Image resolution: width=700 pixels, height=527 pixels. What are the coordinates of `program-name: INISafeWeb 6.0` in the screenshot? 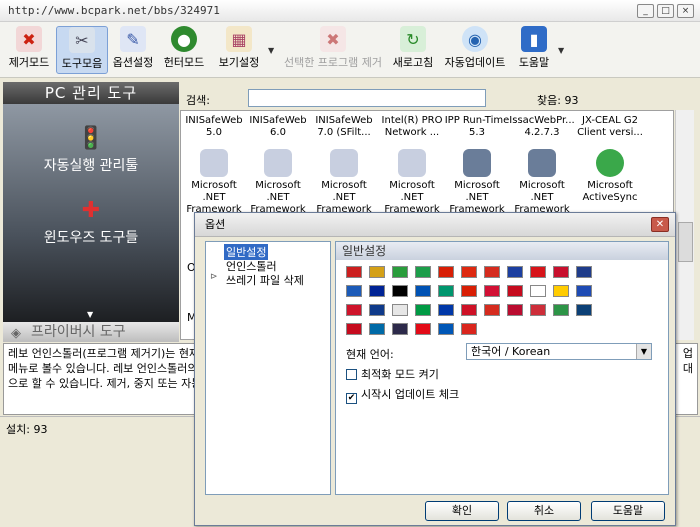 It's located at (278, 126).